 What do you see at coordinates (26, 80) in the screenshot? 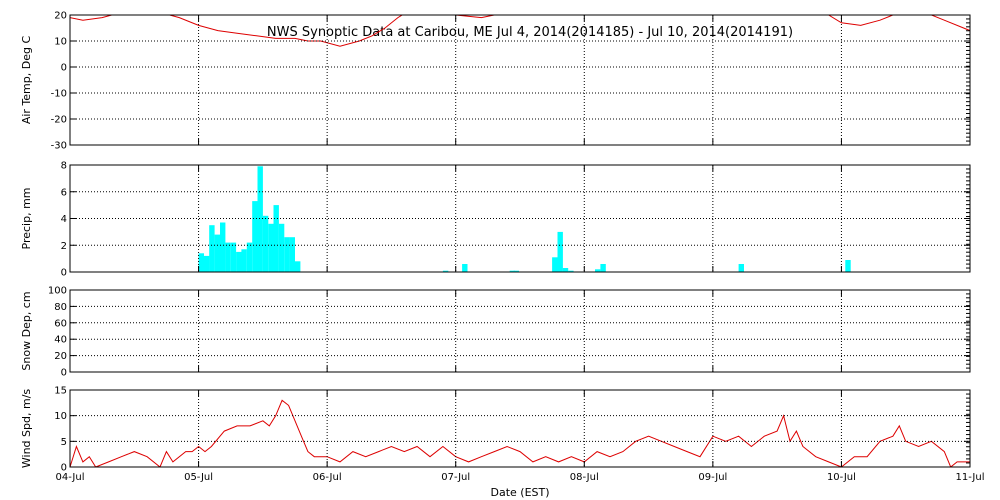
I see `y-axis-title: Air Temp, Deg C` at bounding box center [26, 80].